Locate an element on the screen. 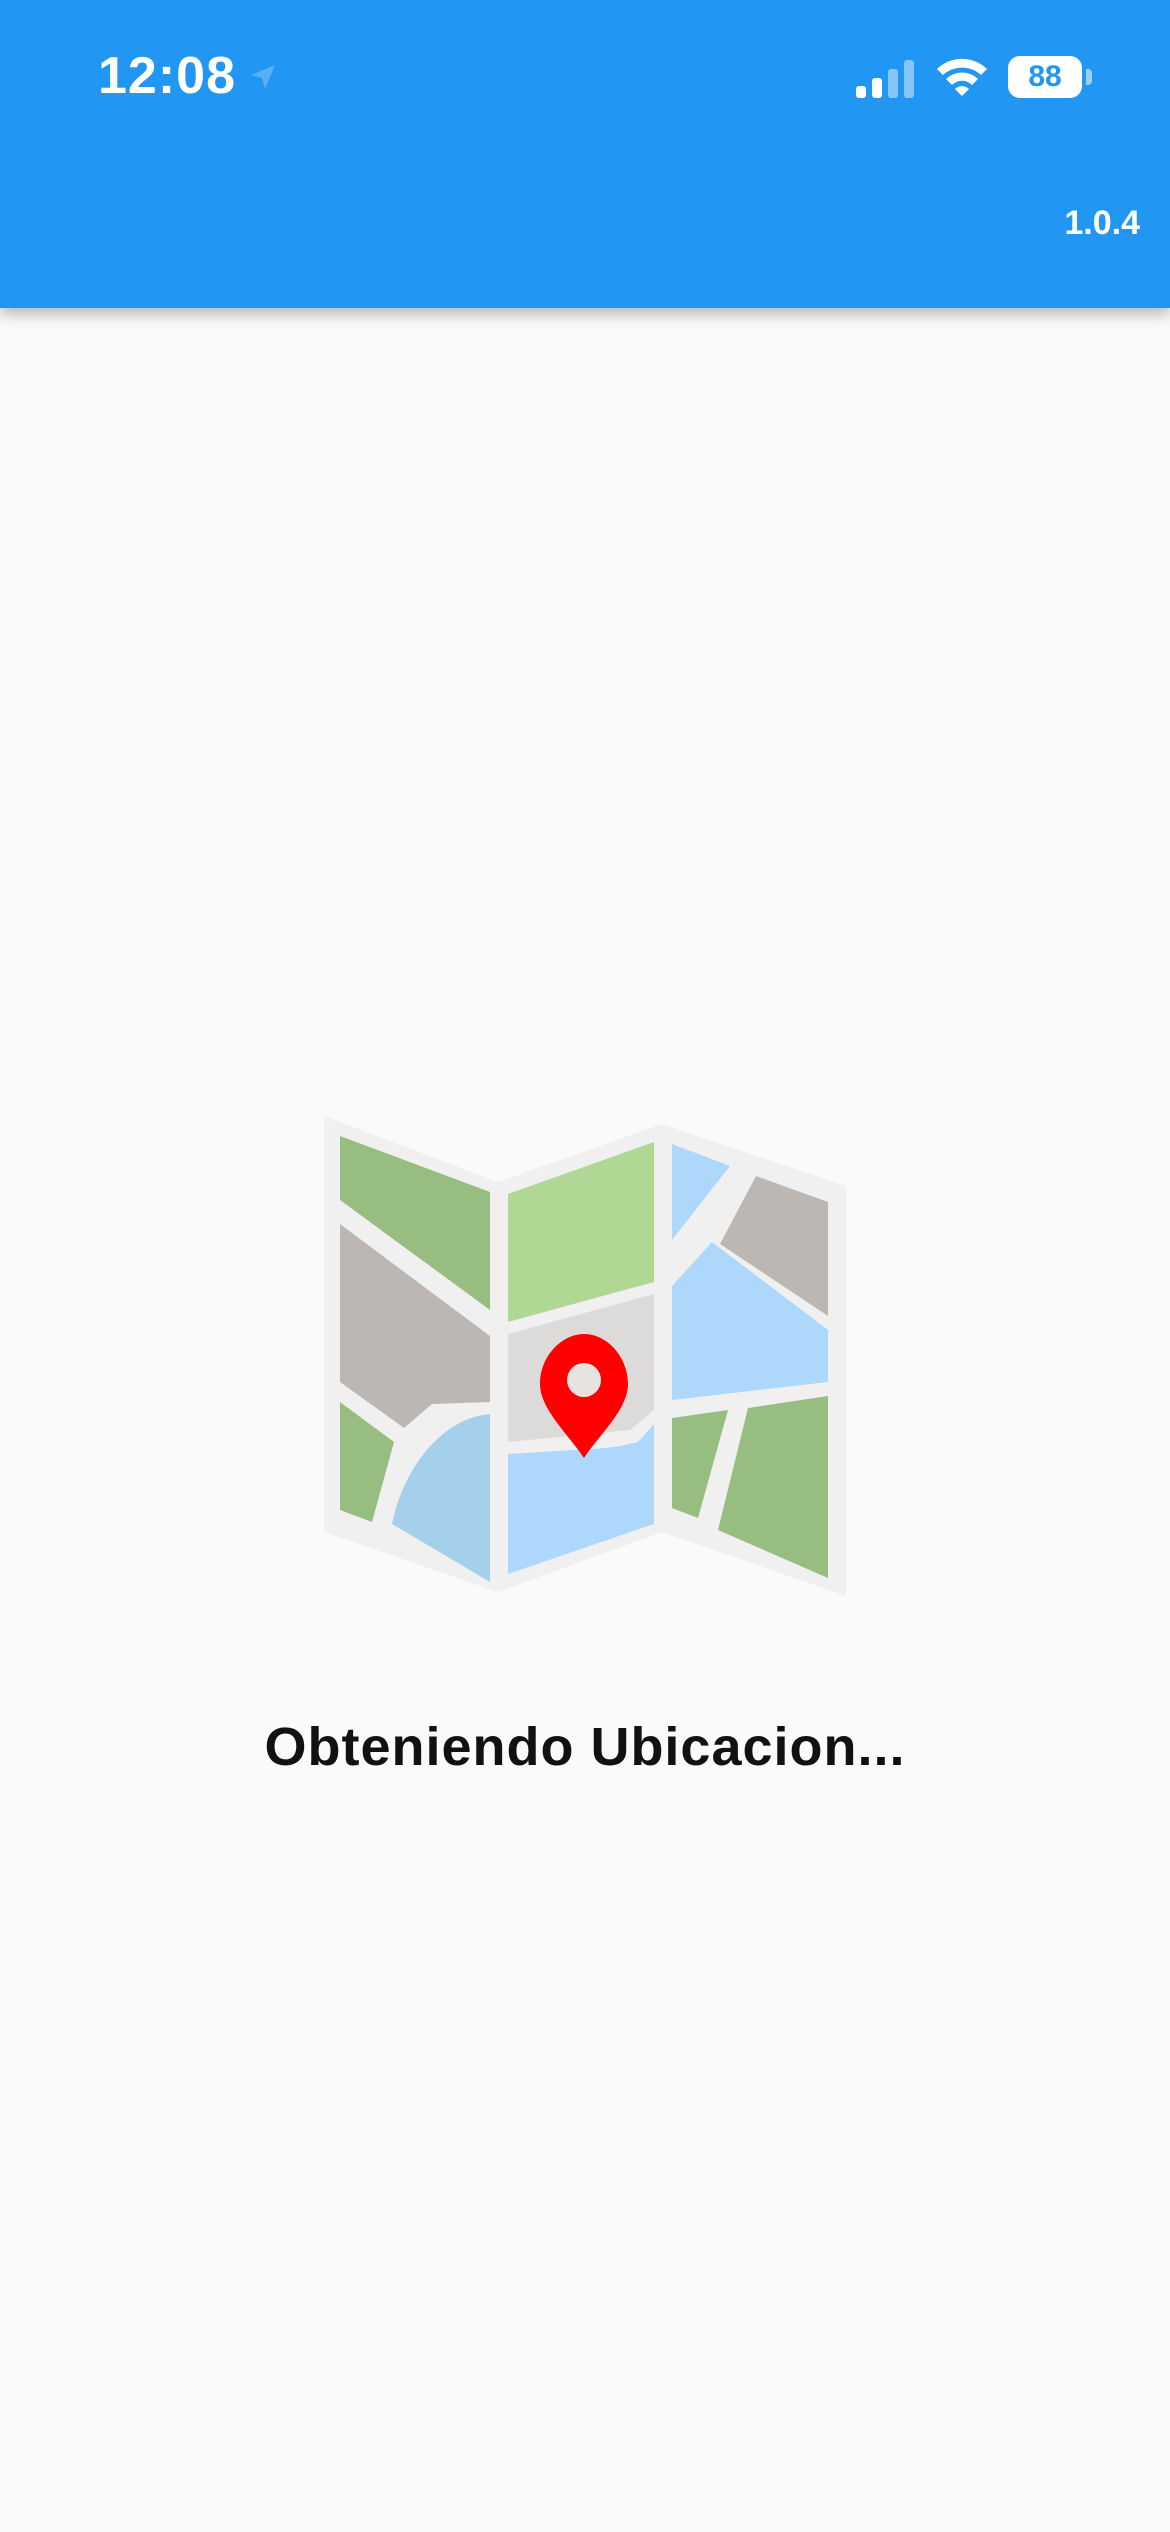 Image resolution: width=1170 pixels, height=2532 pixels. folded-map-icon is located at coordinates (585, 1356).